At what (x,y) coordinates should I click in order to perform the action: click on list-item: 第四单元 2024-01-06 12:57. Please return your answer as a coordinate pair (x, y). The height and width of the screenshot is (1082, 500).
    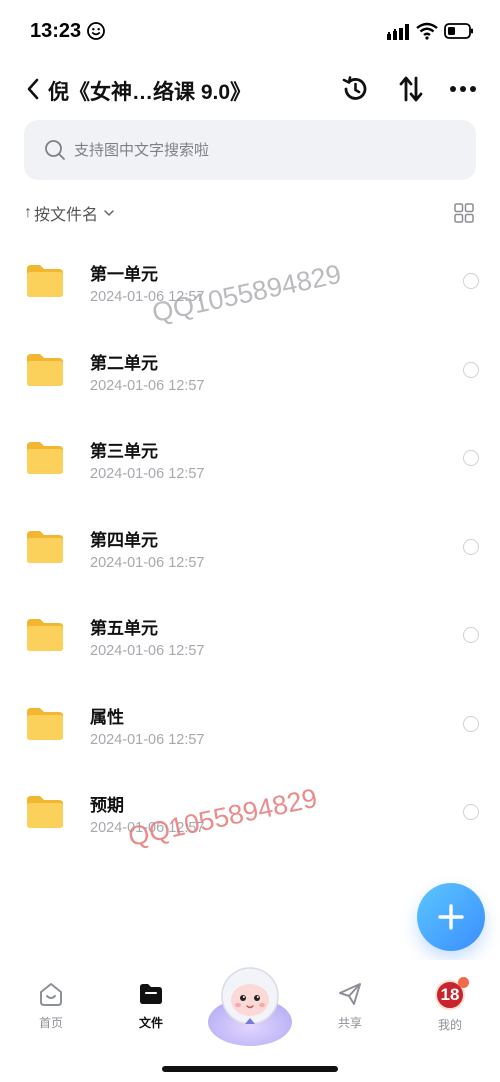
    Looking at the image, I should click on (250, 548).